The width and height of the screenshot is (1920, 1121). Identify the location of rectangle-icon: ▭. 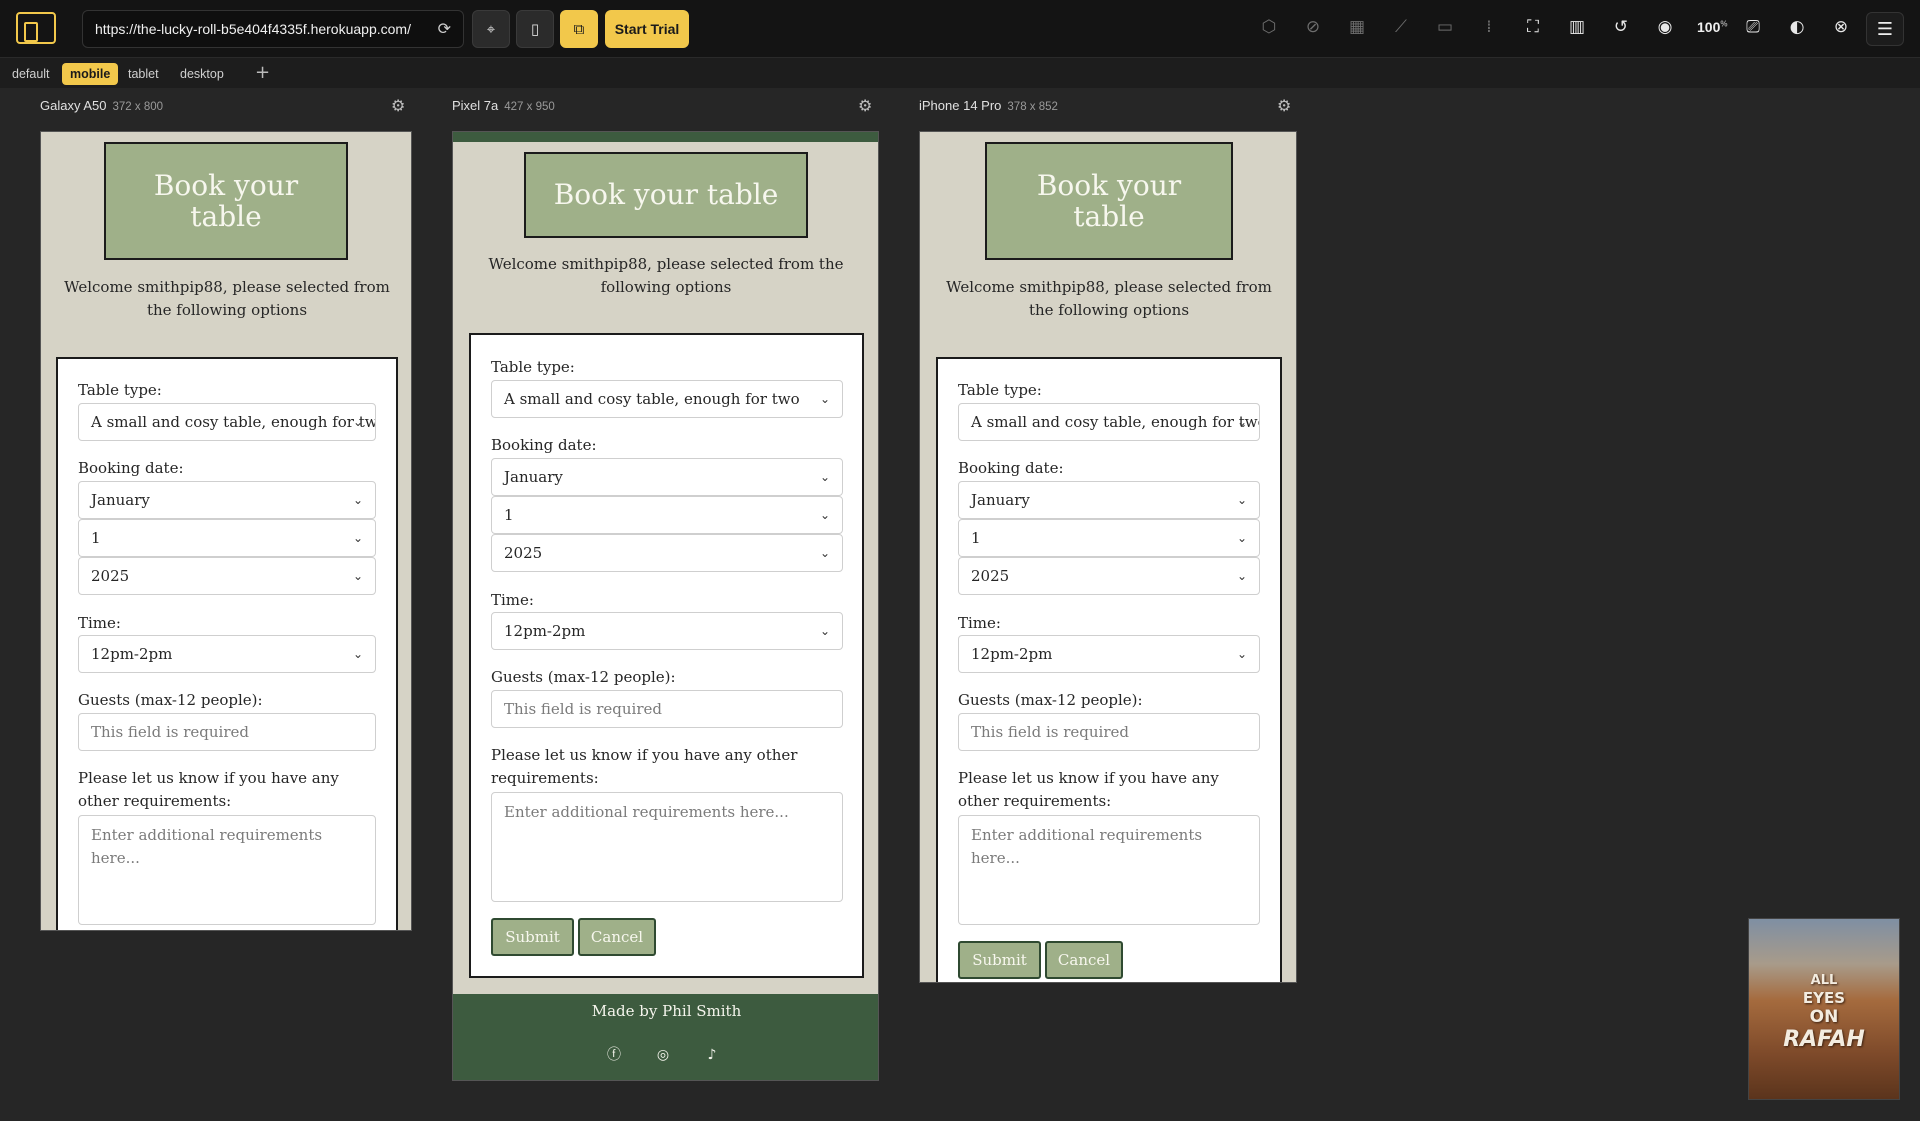
(1445, 27).